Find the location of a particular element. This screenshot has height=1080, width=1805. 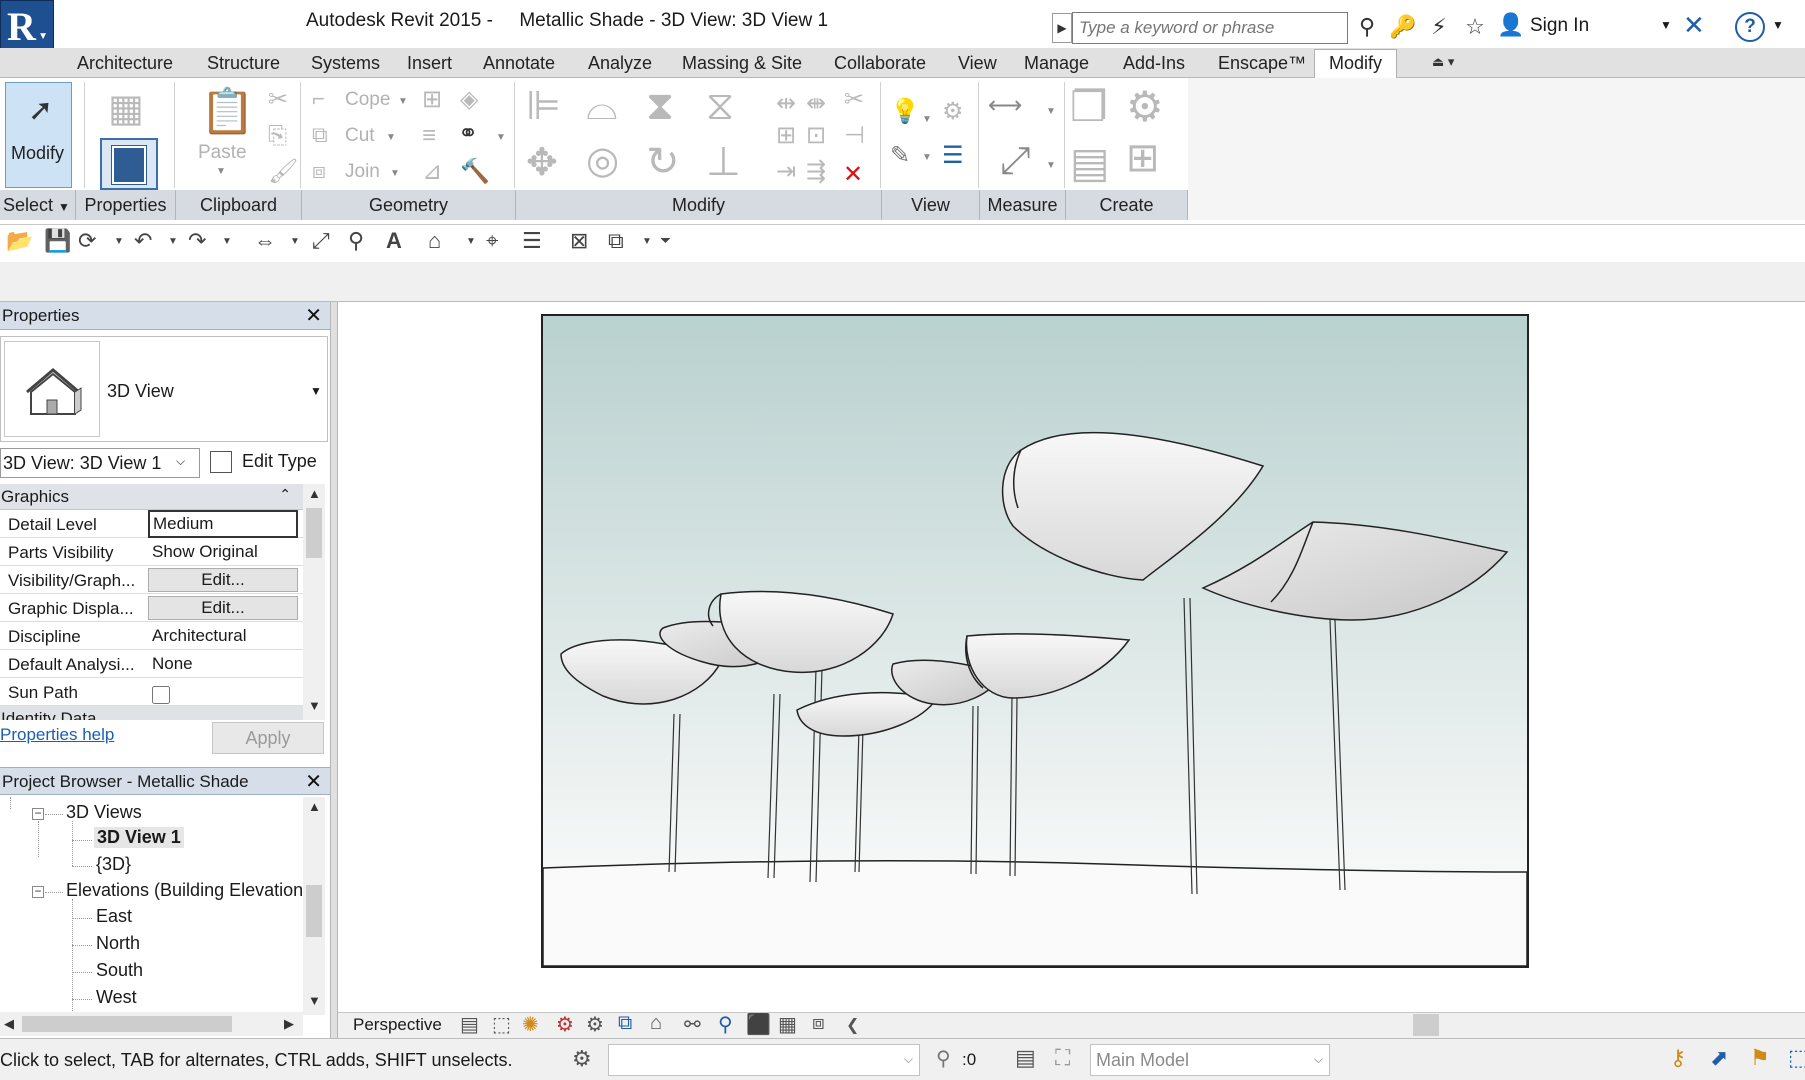

search-input is located at coordinates (1210, 28).